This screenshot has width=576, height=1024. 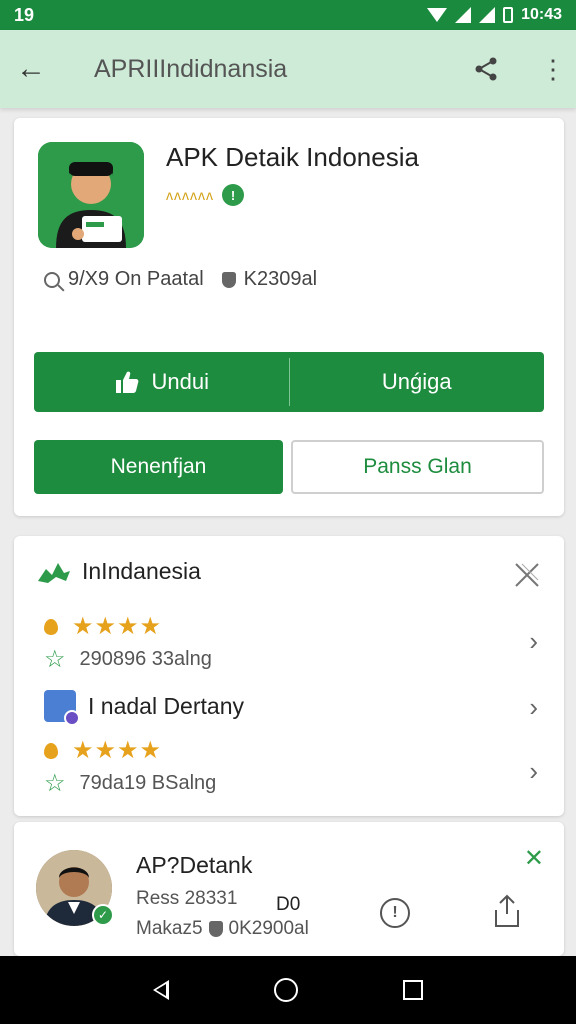 I want to click on status-icons: 10:43, so click(x=494, y=15).